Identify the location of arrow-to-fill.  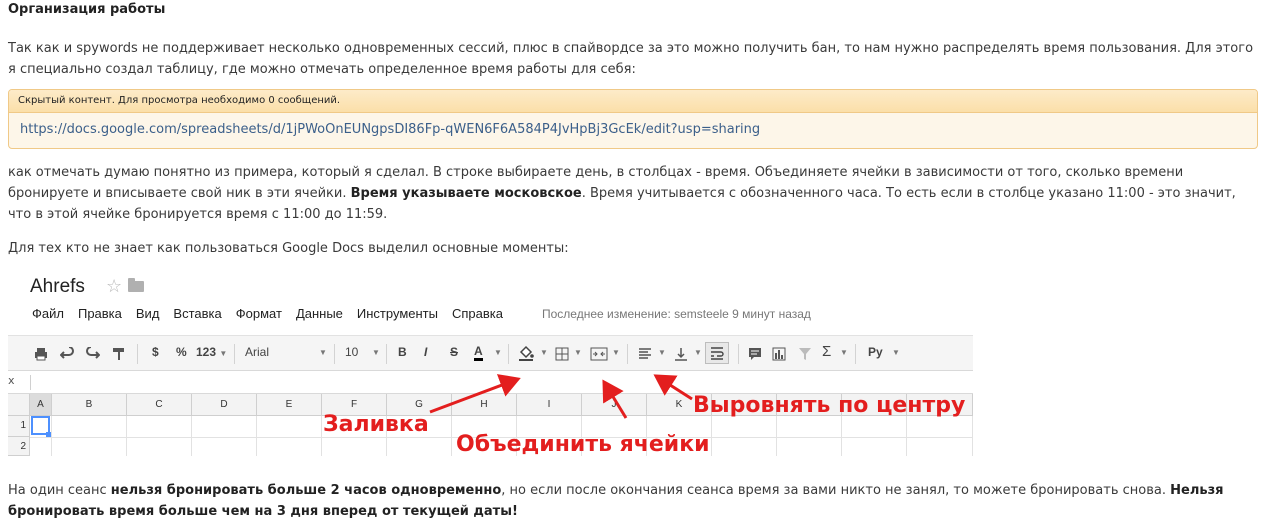
(475, 394).